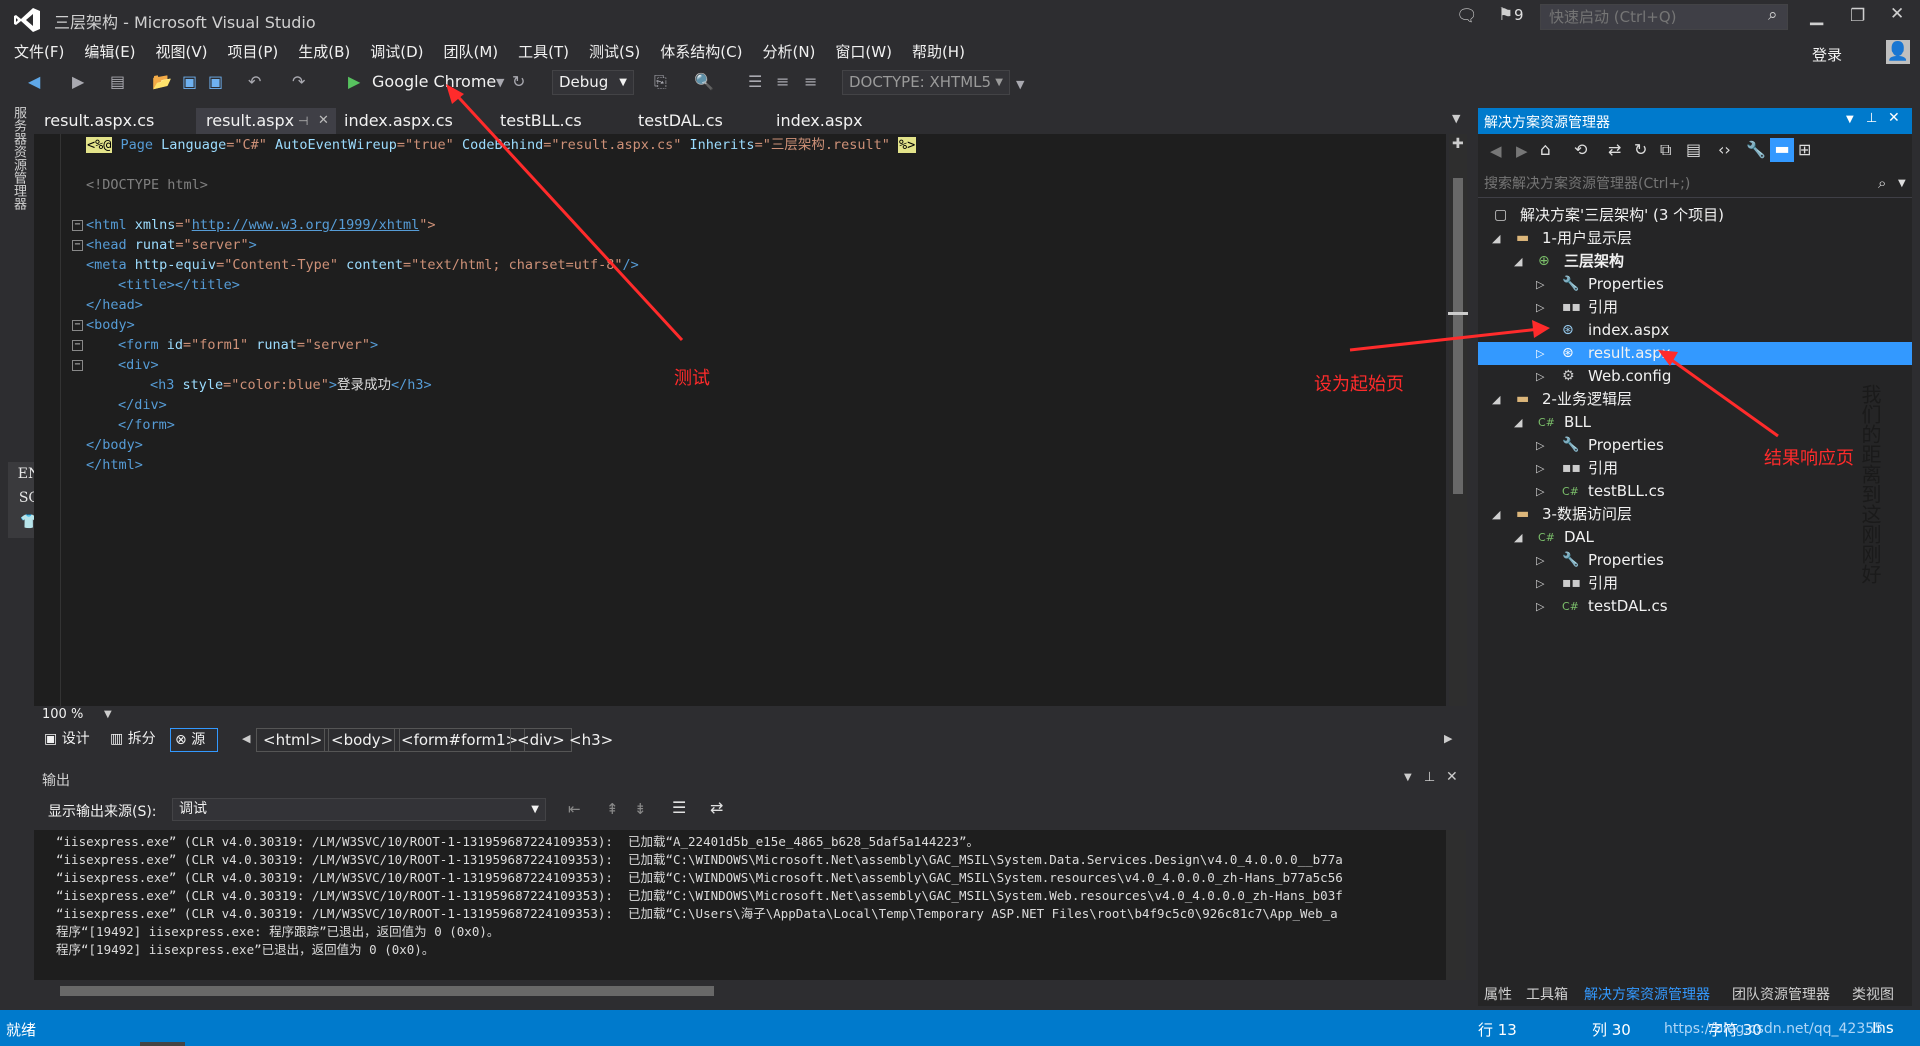 This screenshot has width=1920, height=1046. I want to click on menu-window: 窗口(W), so click(863, 52).